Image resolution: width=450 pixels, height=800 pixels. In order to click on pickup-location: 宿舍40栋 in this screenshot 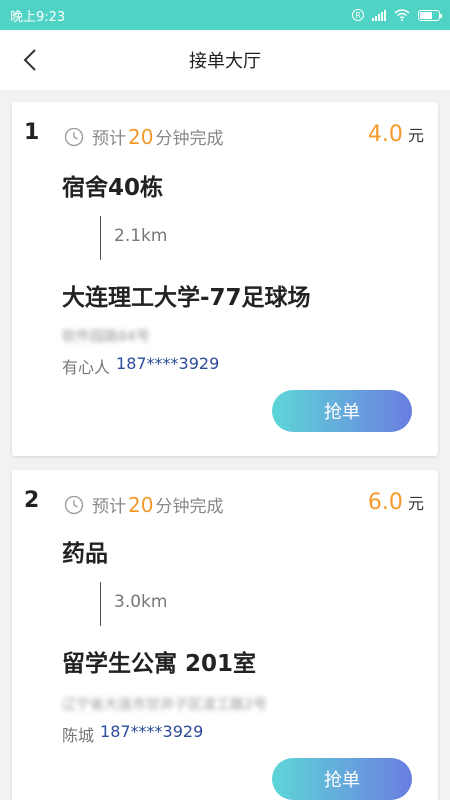, I will do `click(113, 188)`.